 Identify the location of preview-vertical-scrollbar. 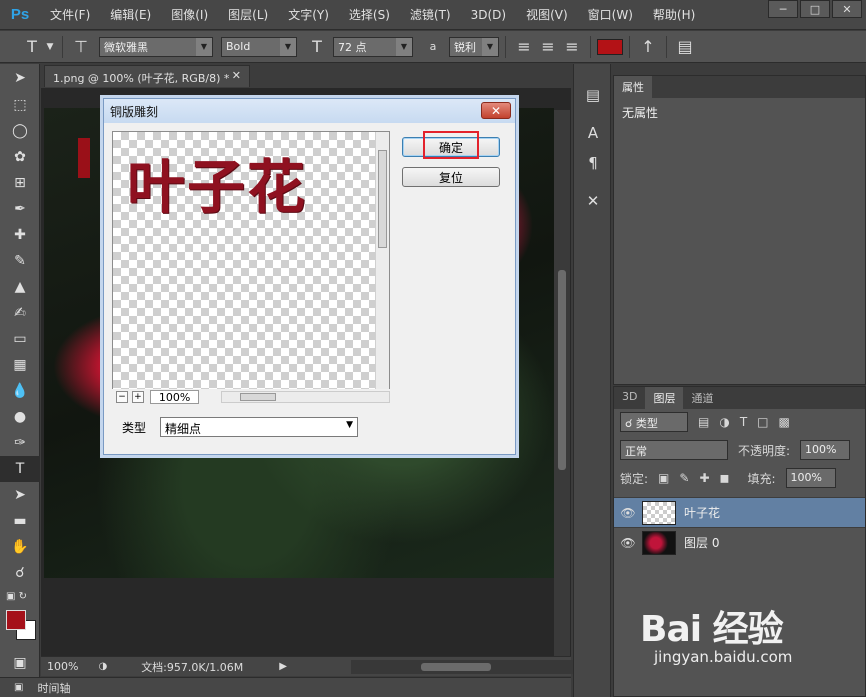
(382, 265).